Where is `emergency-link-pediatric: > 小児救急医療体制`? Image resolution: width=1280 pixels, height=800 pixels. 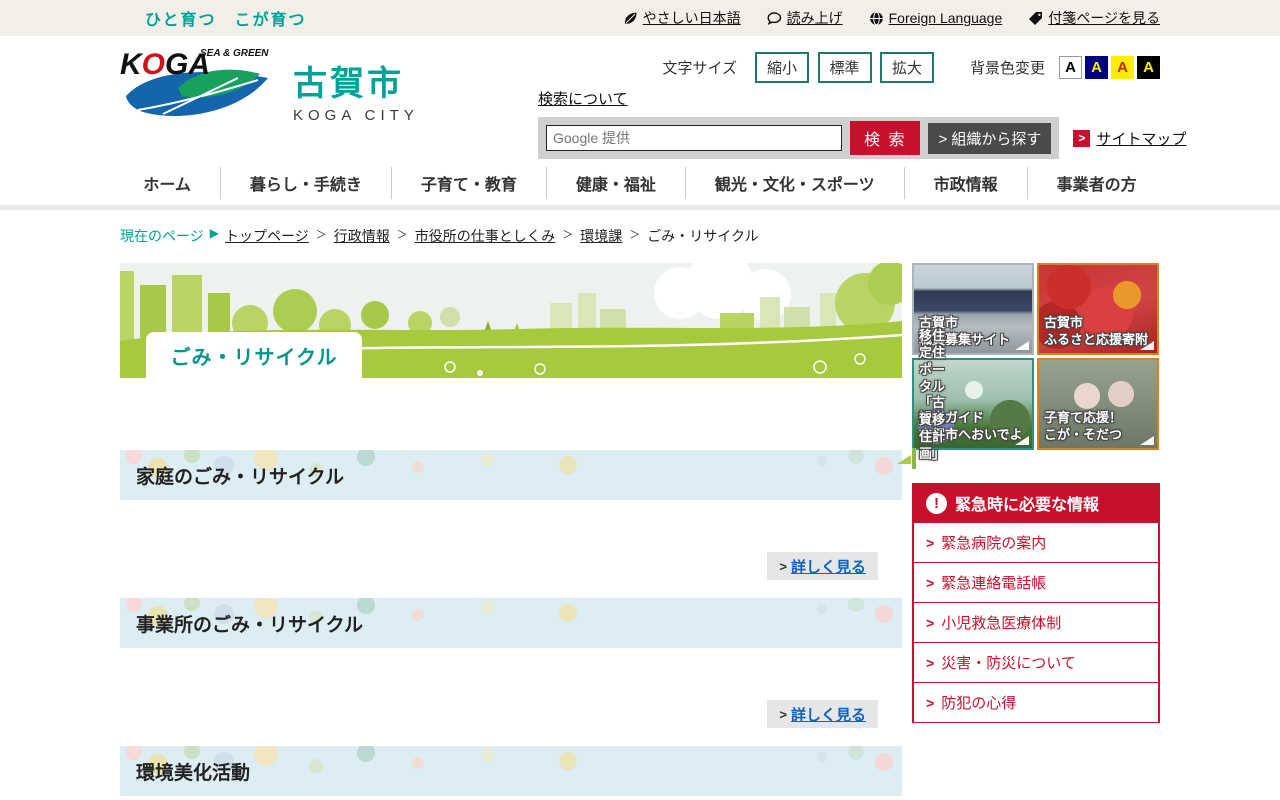 emergency-link-pediatric: > 小児救急医療体制 is located at coordinates (1036, 623).